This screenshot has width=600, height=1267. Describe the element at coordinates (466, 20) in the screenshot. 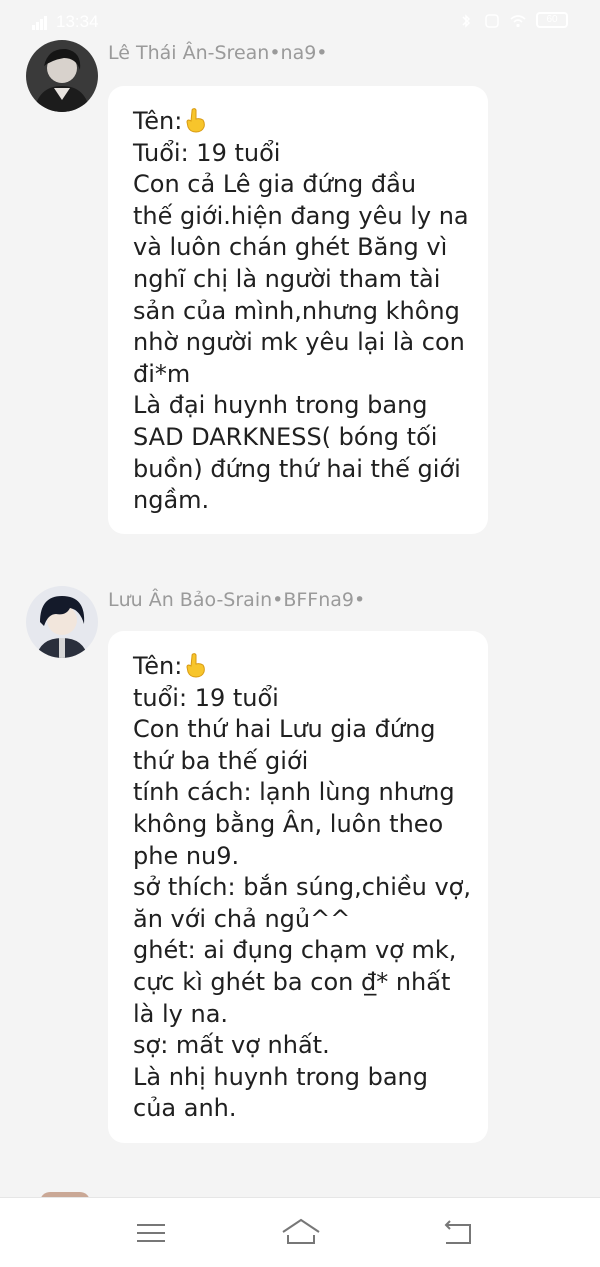

I see `bluetooth-icon` at that location.